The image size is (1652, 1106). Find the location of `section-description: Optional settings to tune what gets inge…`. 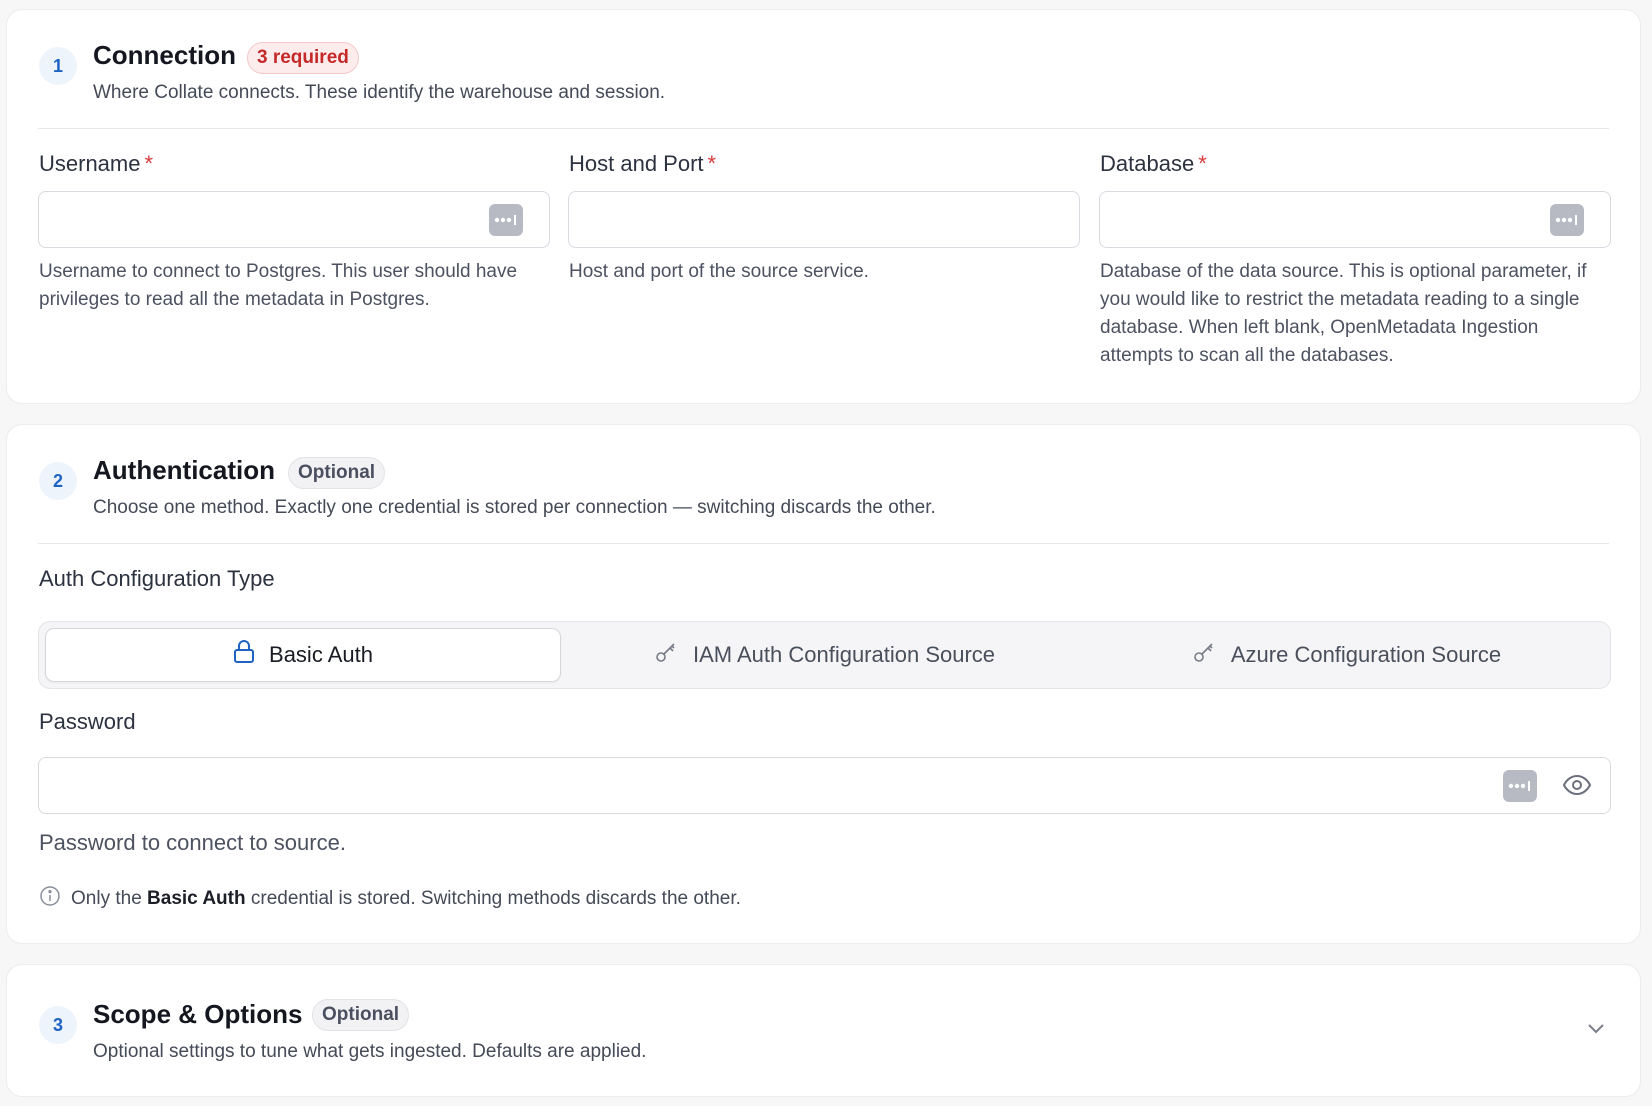

section-description: Optional settings to tune what gets inge… is located at coordinates (370, 1051).